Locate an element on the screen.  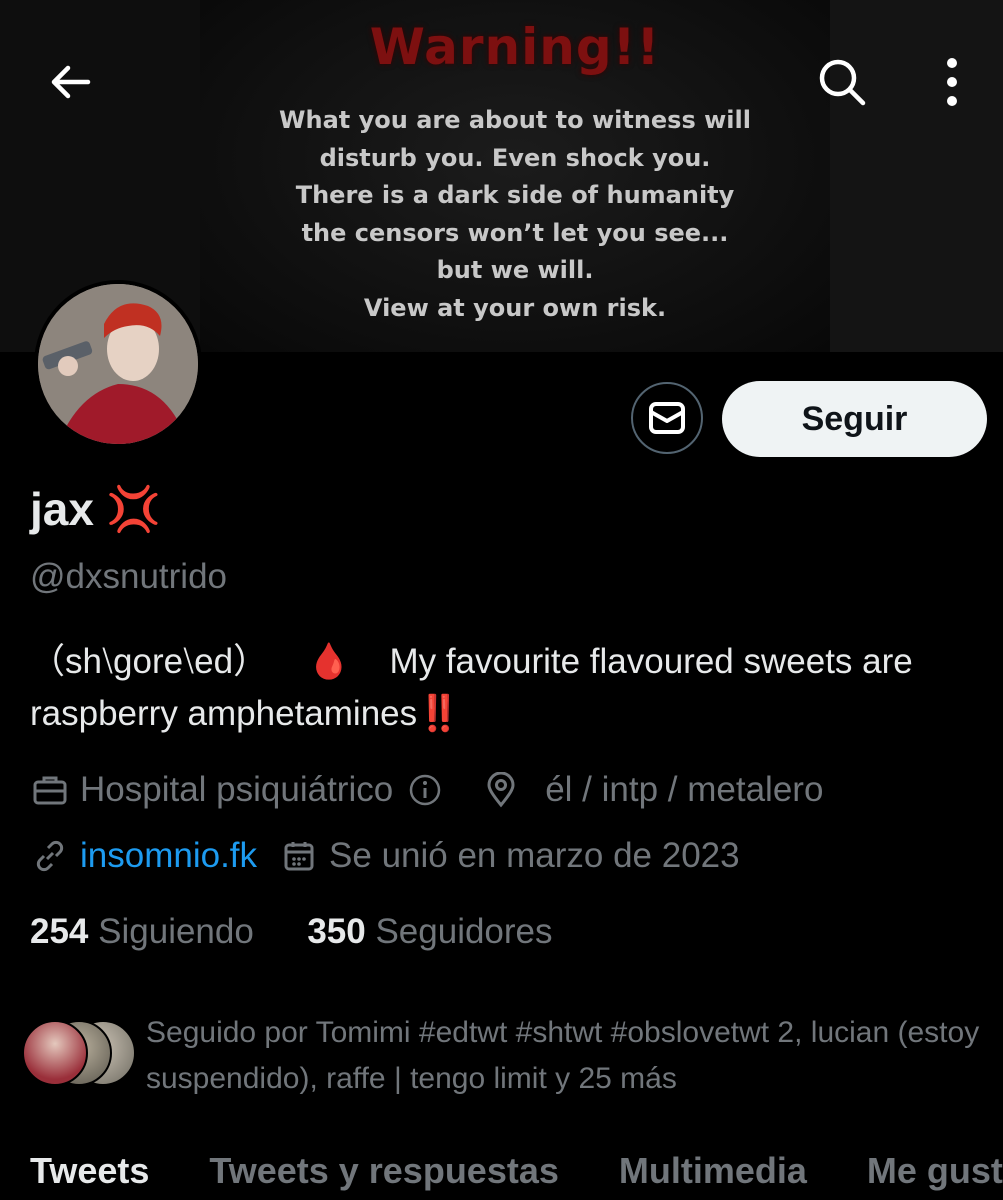
followers-label: Seguidores is located at coordinates (464, 931).